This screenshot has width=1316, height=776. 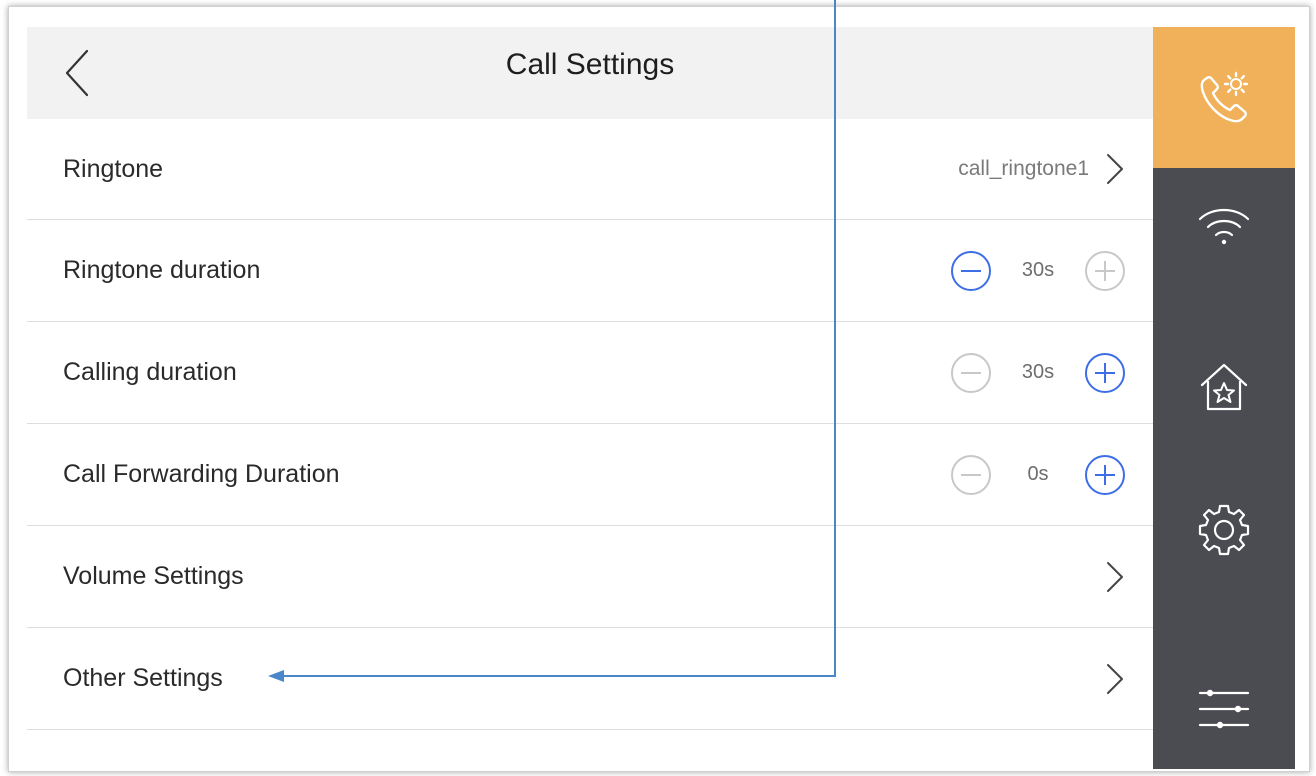 I want to click on home-star-icon, so click(x=1224, y=387).